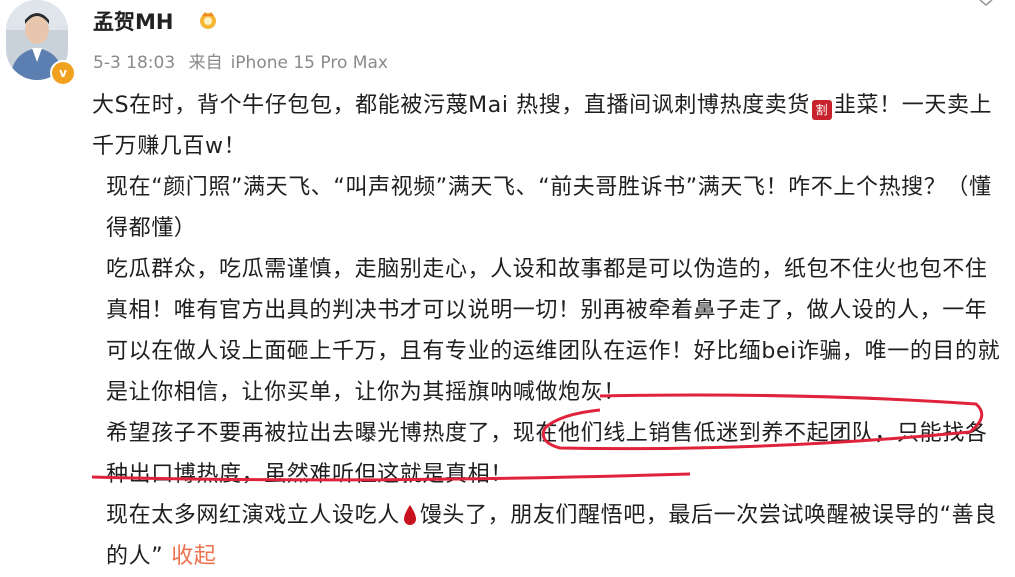 This screenshot has height=577, width=1015. What do you see at coordinates (208, 20) in the screenshot?
I see `fan-badge-icon` at bounding box center [208, 20].